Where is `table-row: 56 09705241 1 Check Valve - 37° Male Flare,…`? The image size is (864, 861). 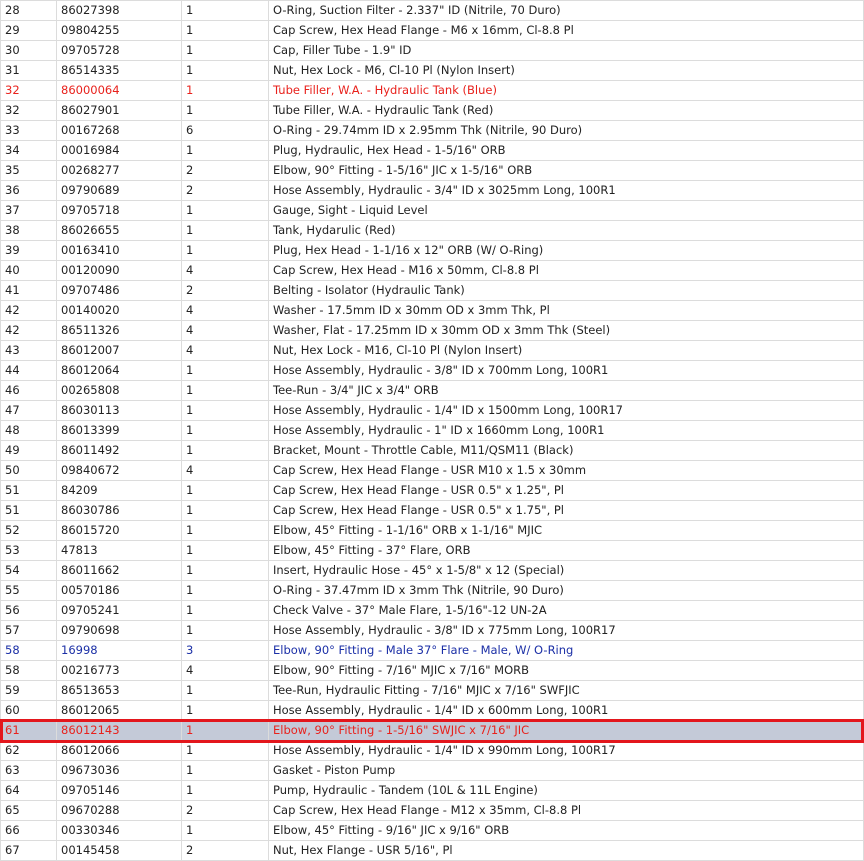
table-row: 56 09705241 1 Check Valve - 37° Male Flare,… is located at coordinates (432, 610).